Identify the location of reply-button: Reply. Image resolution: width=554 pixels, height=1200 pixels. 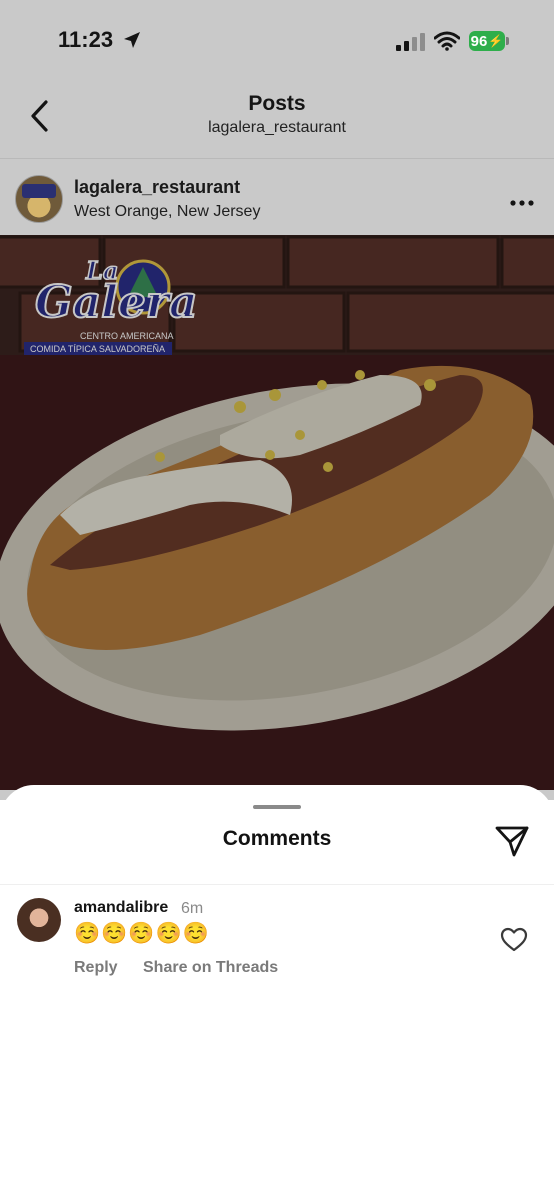
(96, 968).